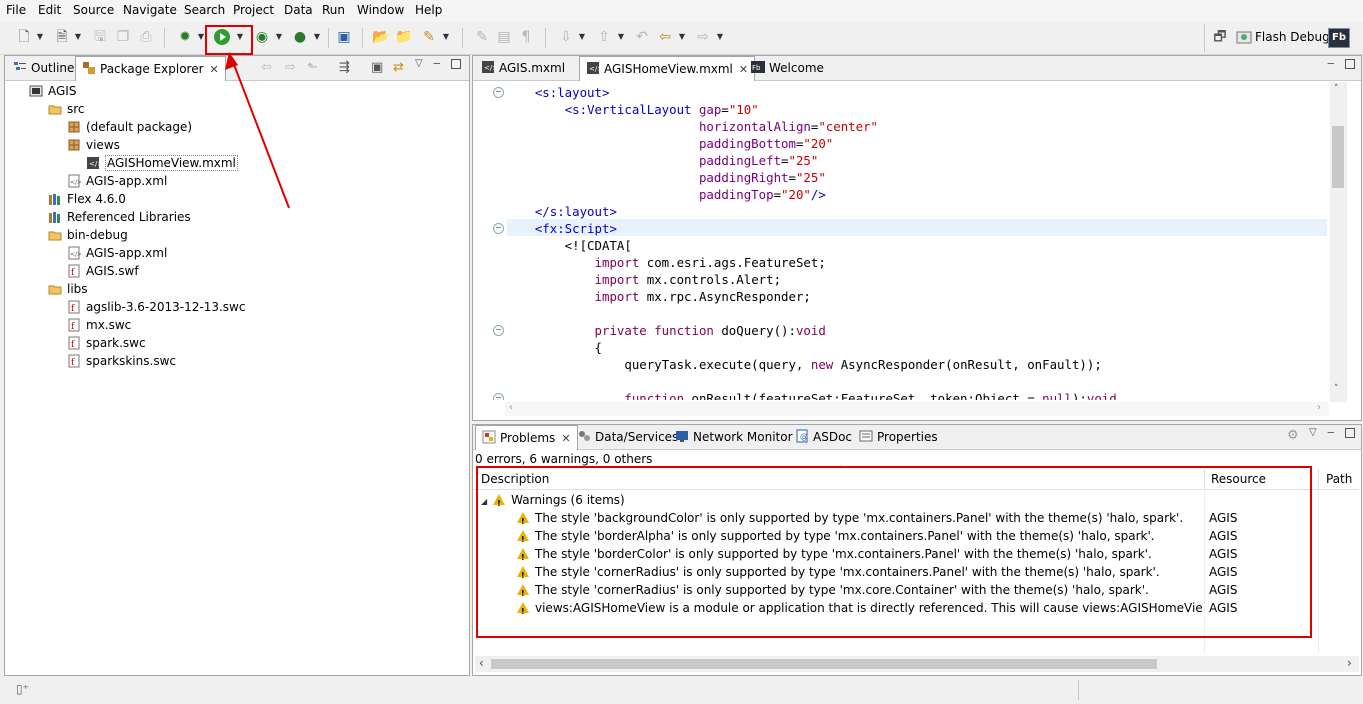  I want to click on profile-dropdown-icon: ▼, so click(279, 37).